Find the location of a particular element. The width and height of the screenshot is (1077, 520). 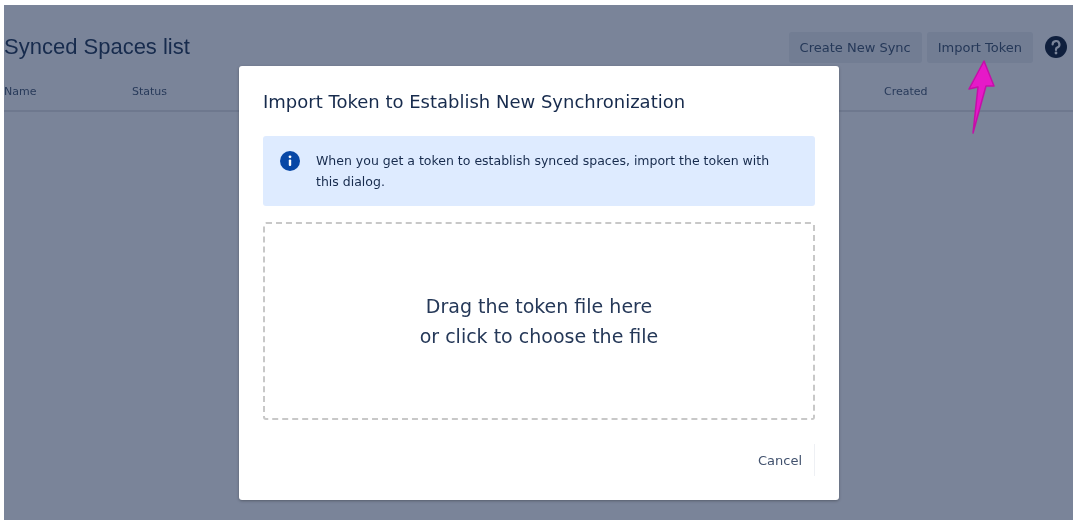

page-title: Synced Spaces list is located at coordinates (97, 46).